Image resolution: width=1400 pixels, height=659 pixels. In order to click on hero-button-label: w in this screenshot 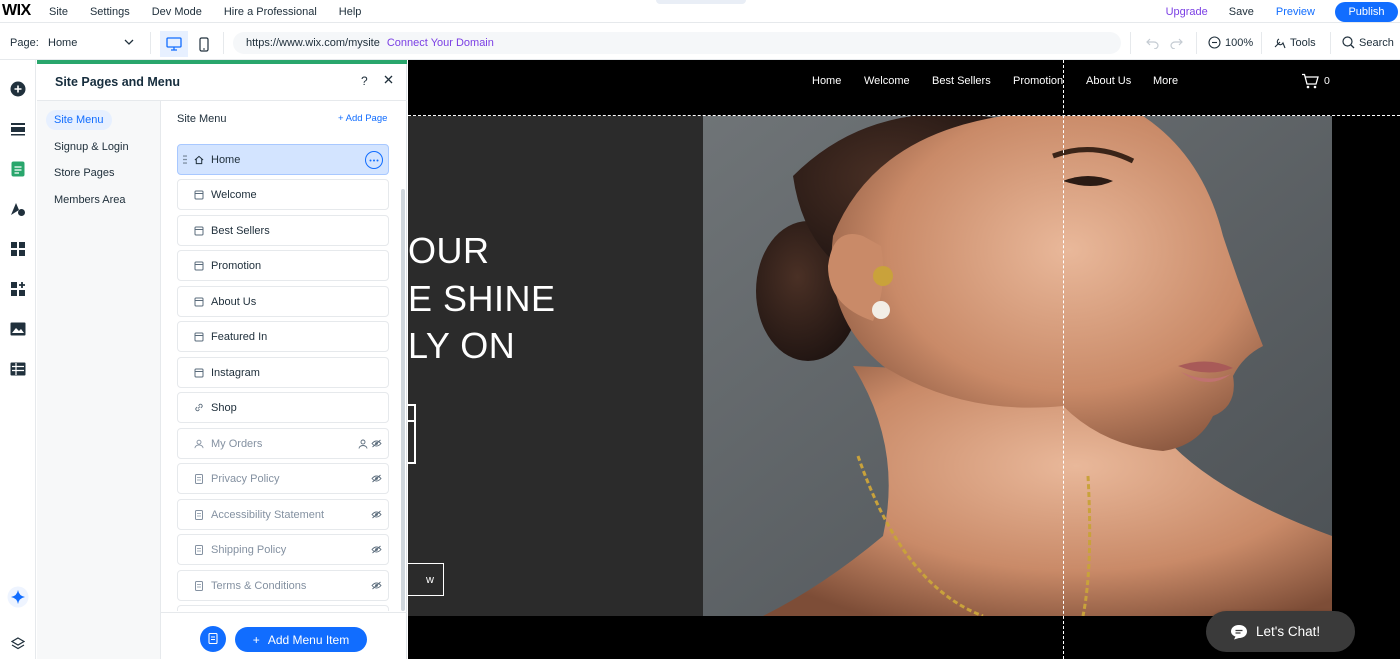, I will do `click(430, 579)`.